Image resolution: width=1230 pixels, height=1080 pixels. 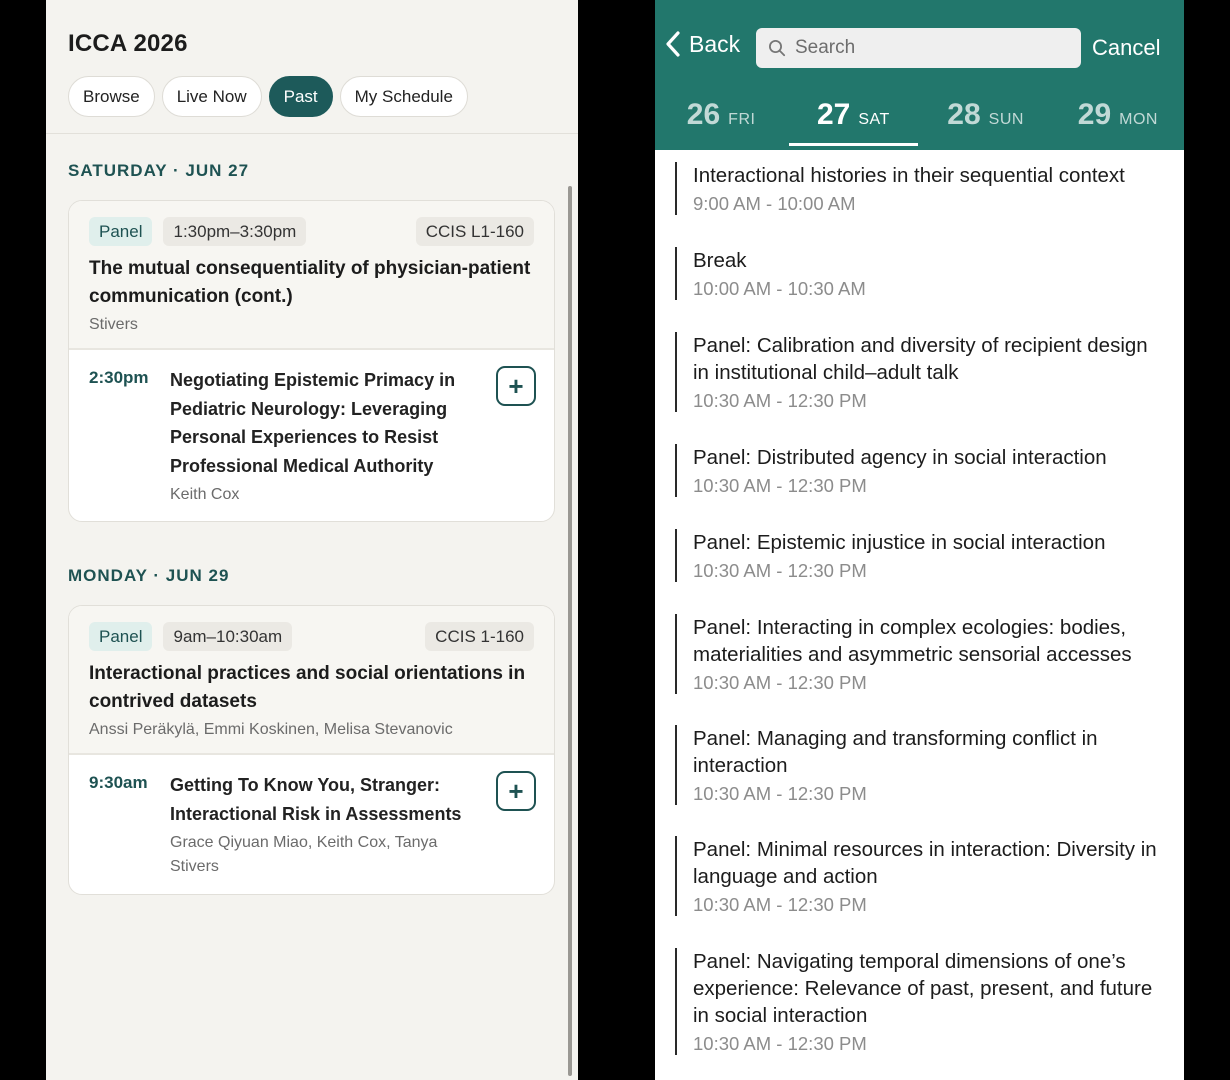 What do you see at coordinates (111, 96) in the screenshot?
I see `tab-browse: Browse` at bounding box center [111, 96].